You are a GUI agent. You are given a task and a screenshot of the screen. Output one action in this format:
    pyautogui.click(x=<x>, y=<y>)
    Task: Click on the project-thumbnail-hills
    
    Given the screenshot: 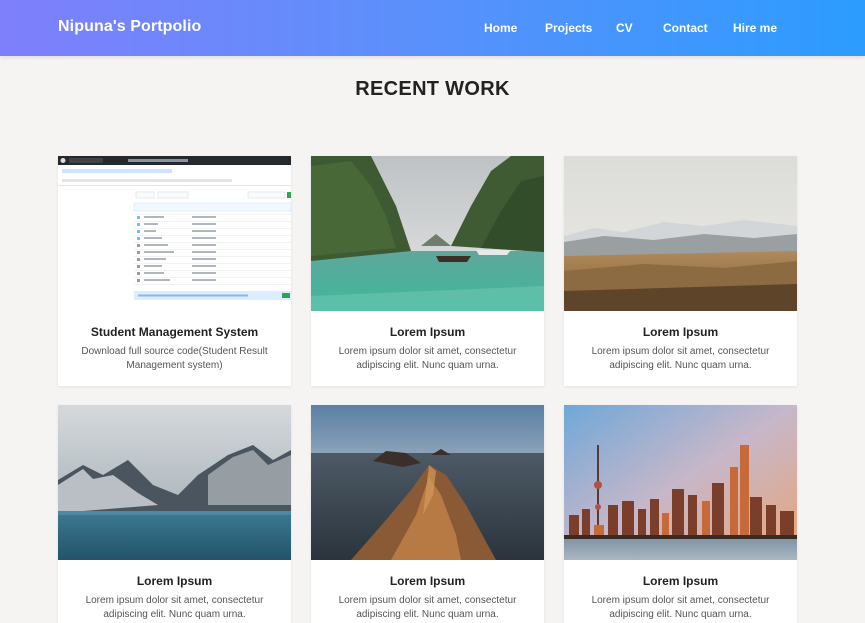 What is the action you would take?
    pyautogui.click(x=680, y=233)
    